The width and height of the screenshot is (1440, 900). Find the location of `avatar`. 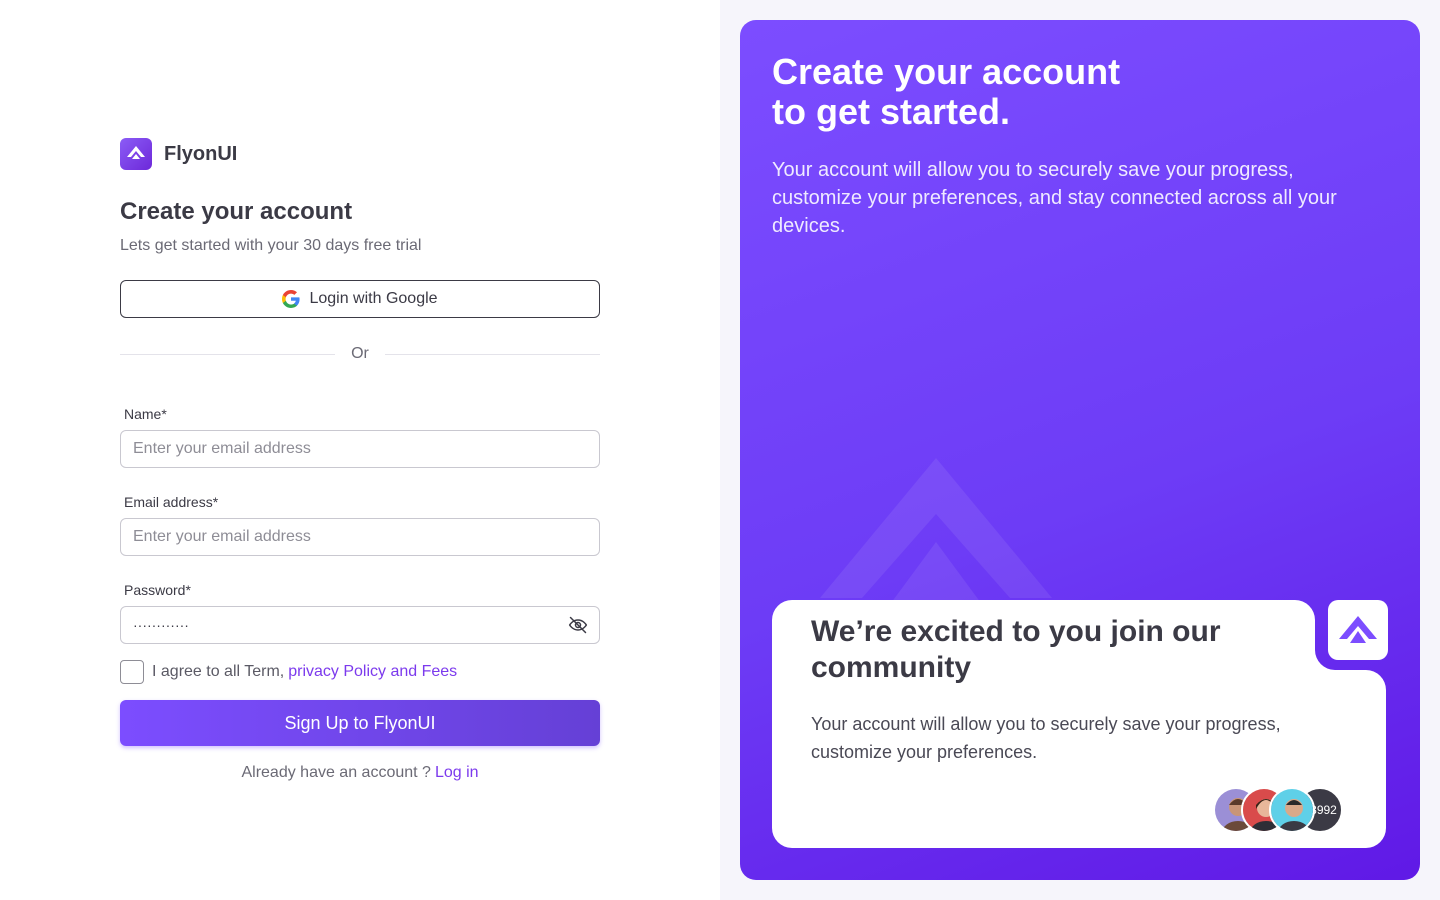

avatar is located at coordinates (1292, 810).